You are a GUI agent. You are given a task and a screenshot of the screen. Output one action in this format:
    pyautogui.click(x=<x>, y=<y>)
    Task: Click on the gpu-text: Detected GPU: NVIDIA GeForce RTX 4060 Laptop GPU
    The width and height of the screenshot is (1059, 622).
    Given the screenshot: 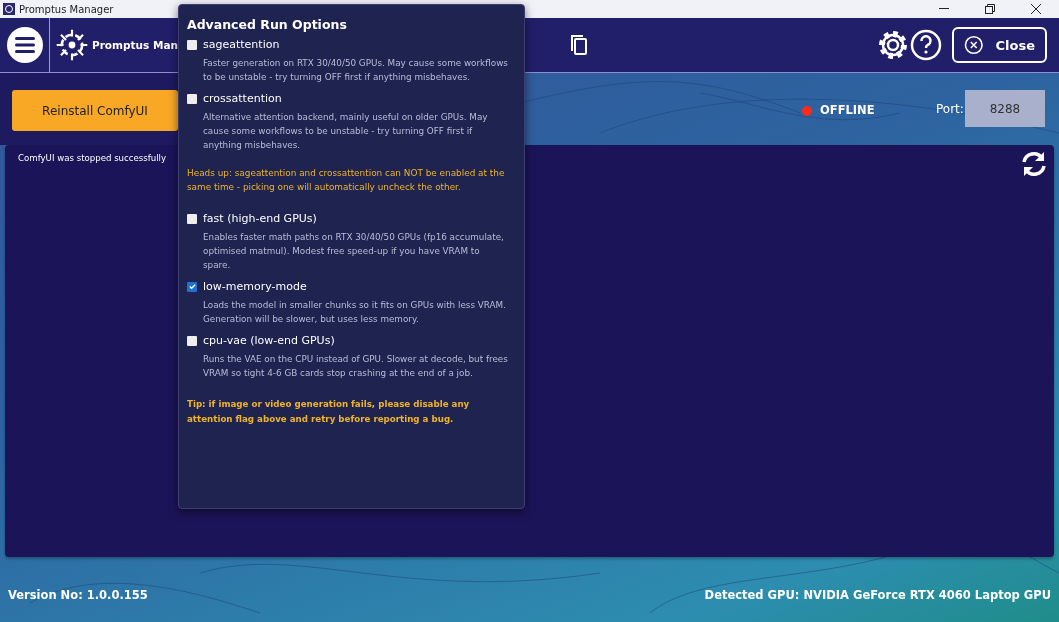 What is the action you would take?
    pyautogui.click(x=877, y=595)
    